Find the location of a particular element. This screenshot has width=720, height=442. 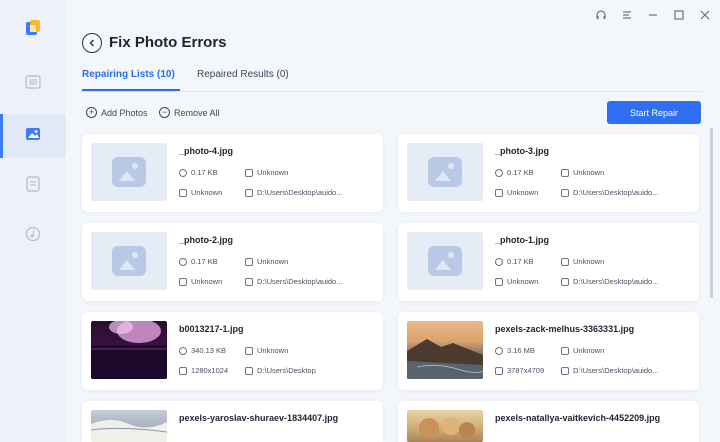

document-icon is located at coordinates (33, 186).